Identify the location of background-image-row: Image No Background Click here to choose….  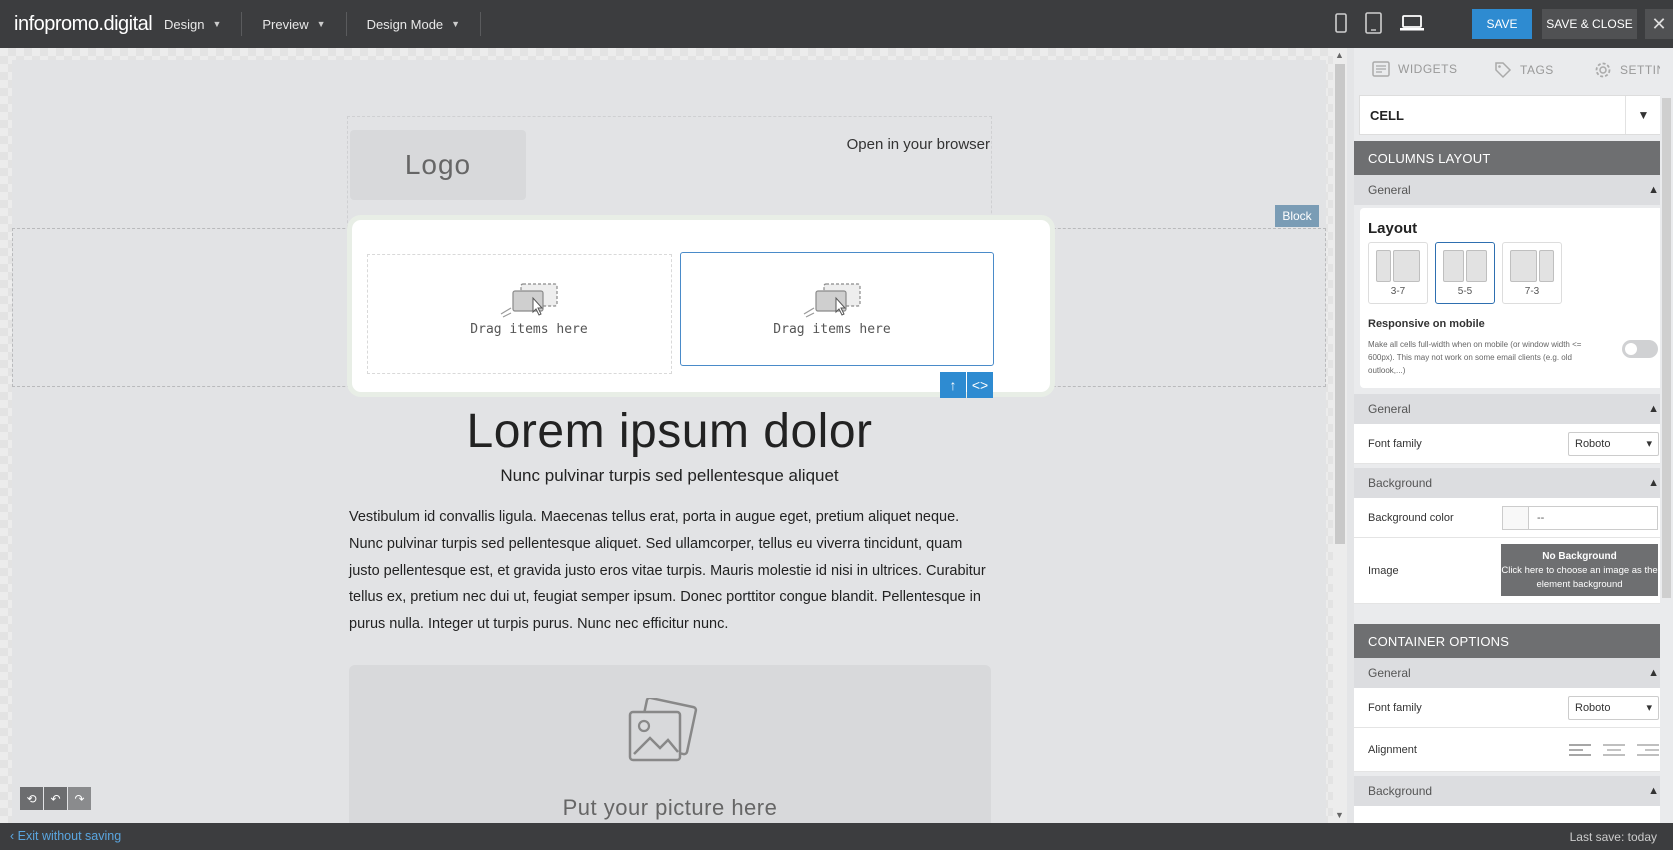
(1513, 571).